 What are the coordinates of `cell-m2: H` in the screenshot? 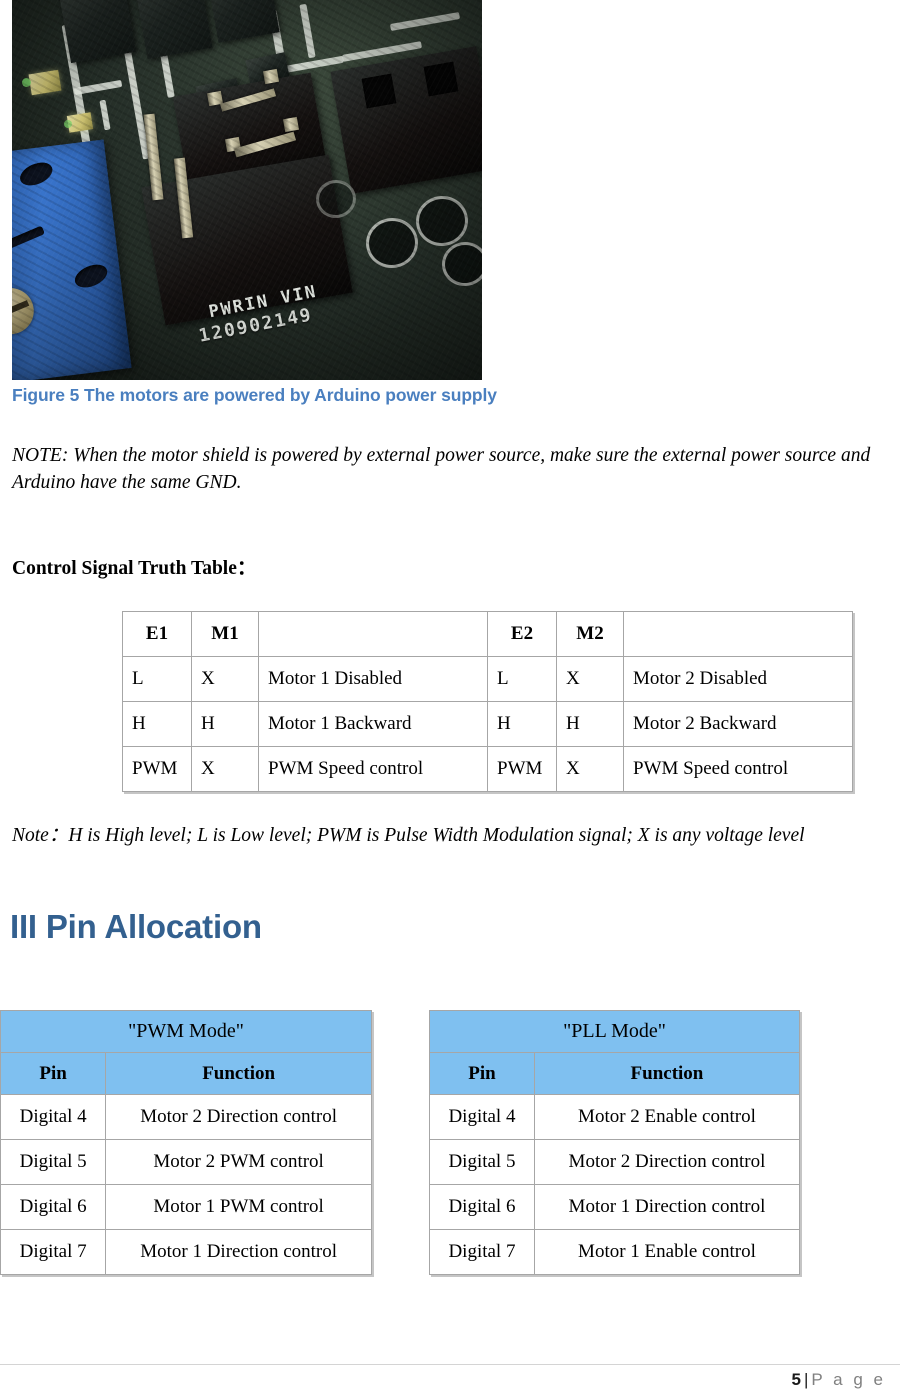 It's located at (590, 724).